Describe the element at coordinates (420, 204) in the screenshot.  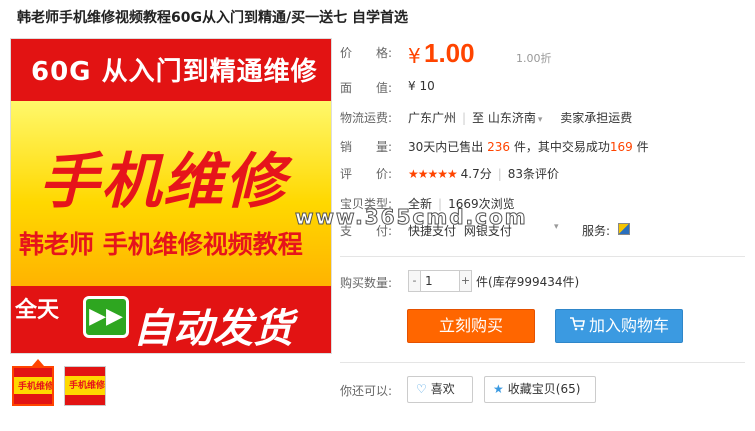
I see `item-type-value: 全新` at that location.